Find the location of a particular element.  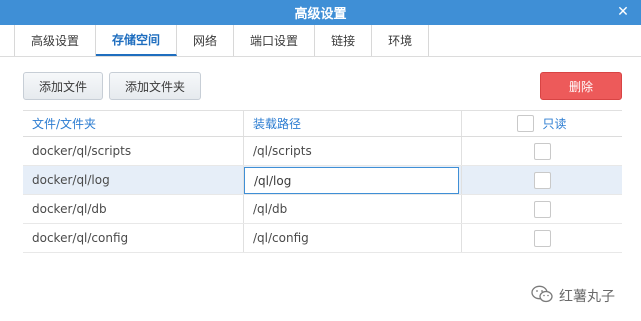

add-file-button: 添加文件 is located at coordinates (63, 86).